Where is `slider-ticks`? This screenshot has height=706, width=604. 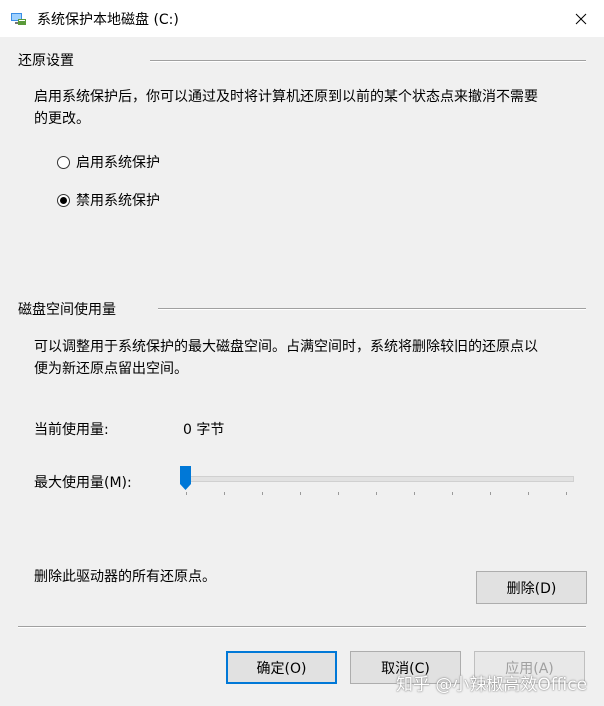 slider-ticks is located at coordinates (377, 494).